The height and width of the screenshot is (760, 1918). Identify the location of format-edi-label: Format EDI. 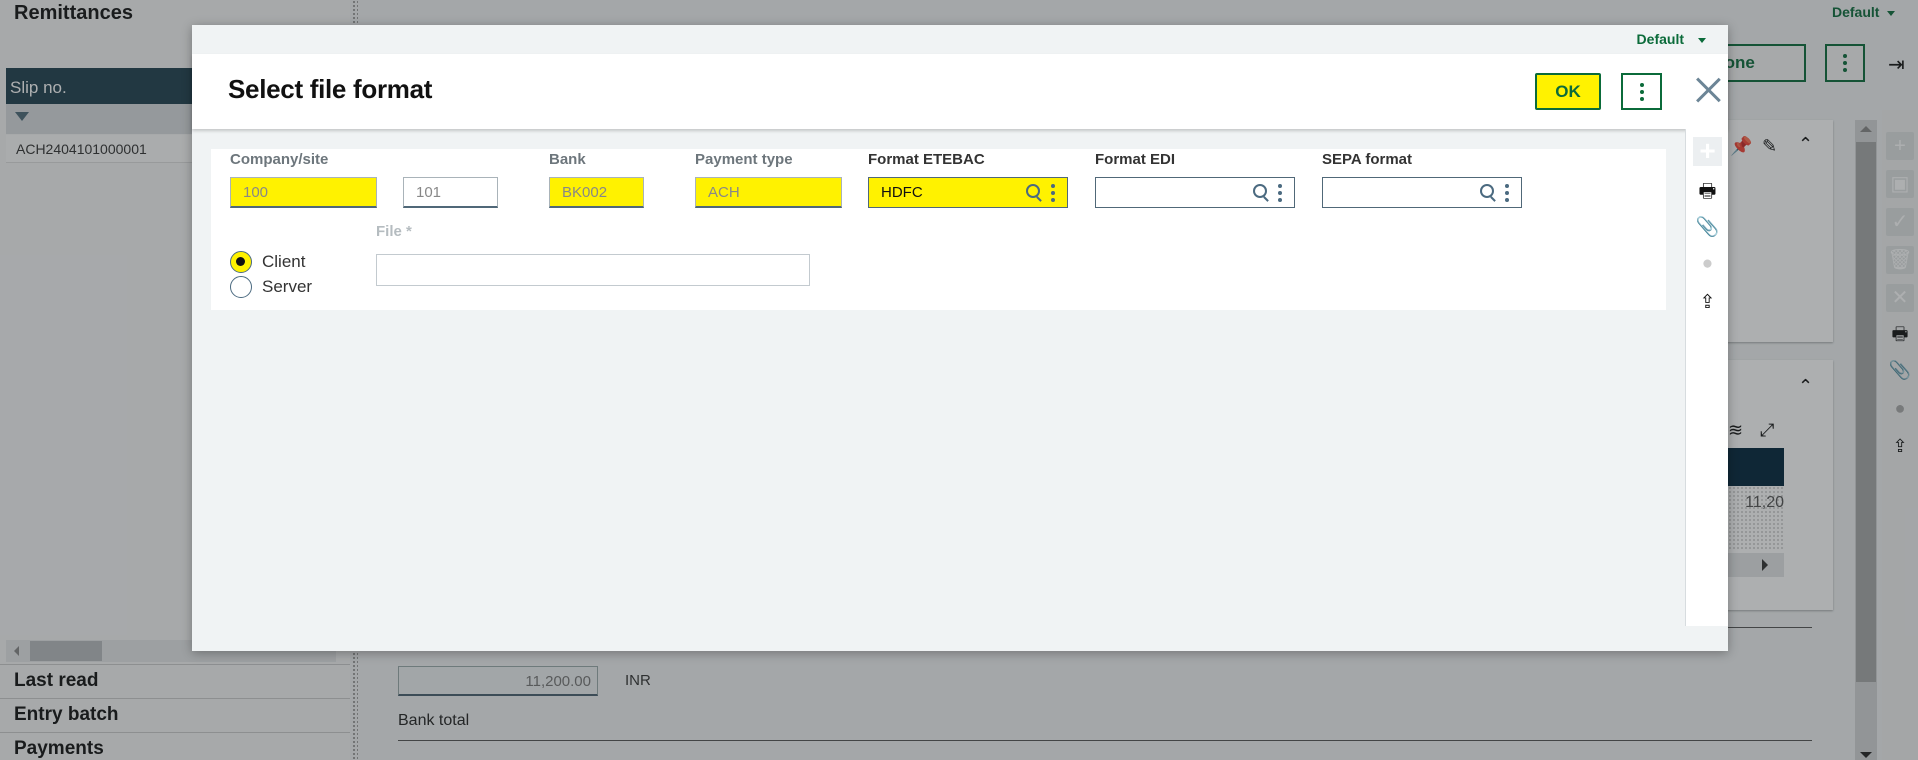
(1135, 159).